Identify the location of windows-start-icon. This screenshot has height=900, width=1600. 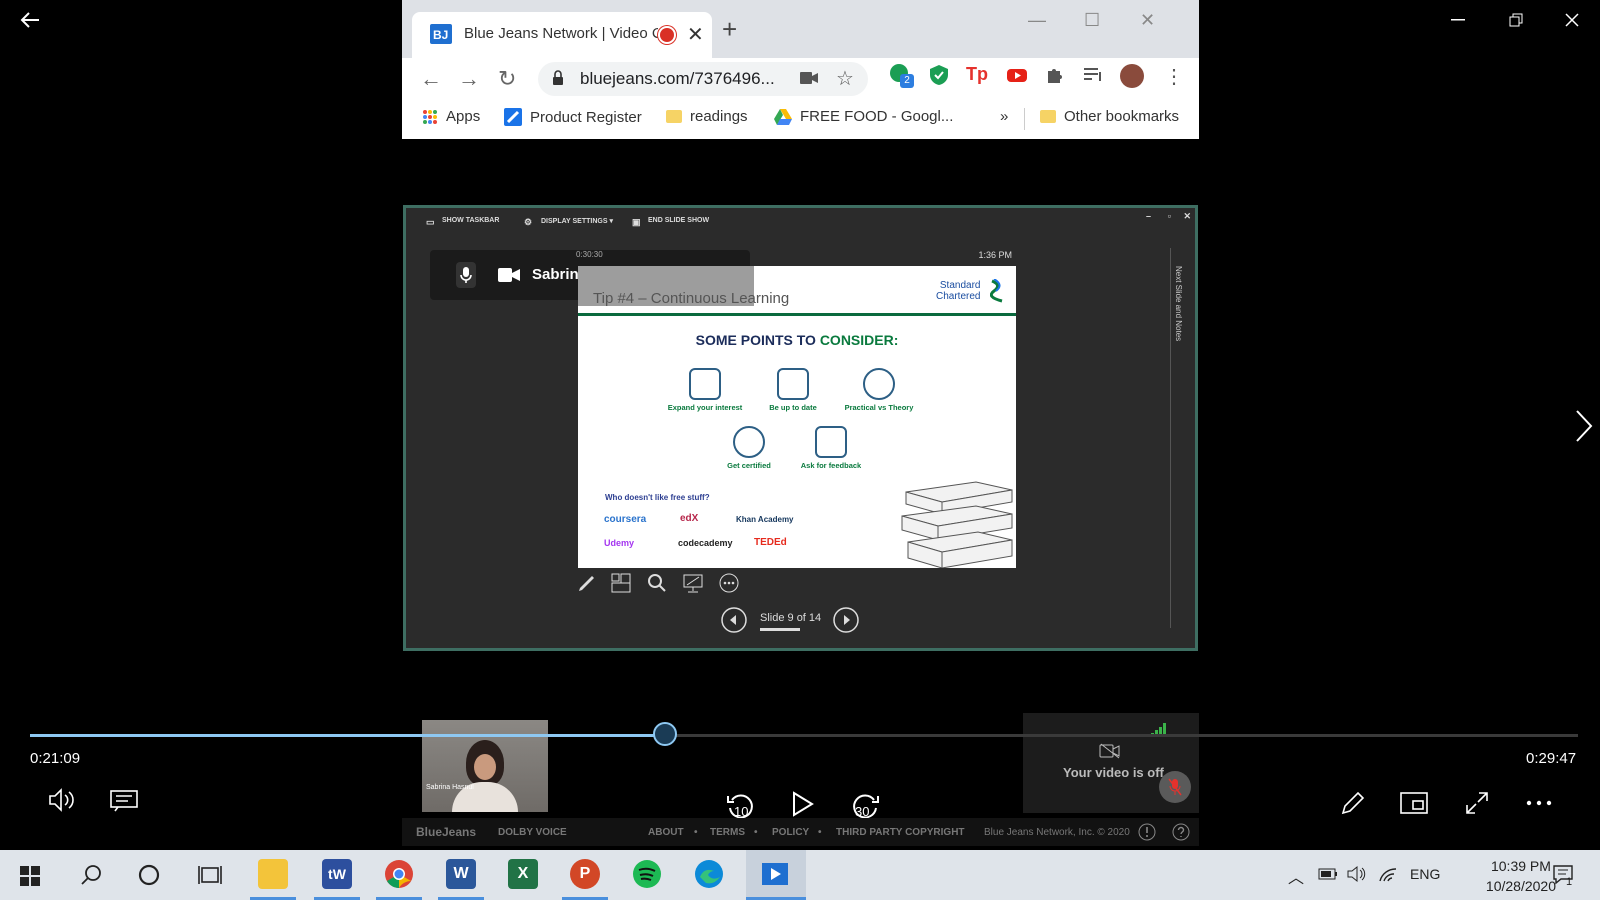
(30, 876).